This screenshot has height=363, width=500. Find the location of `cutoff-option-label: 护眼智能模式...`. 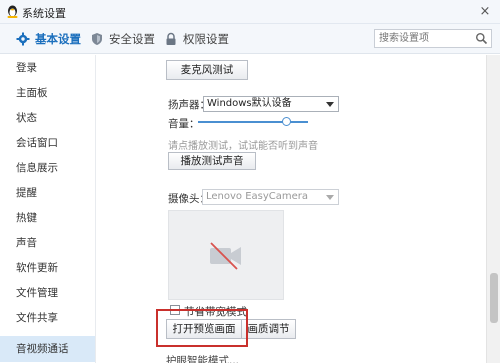

cutoff-option-label: 护眼智能模式... is located at coordinates (203, 359).